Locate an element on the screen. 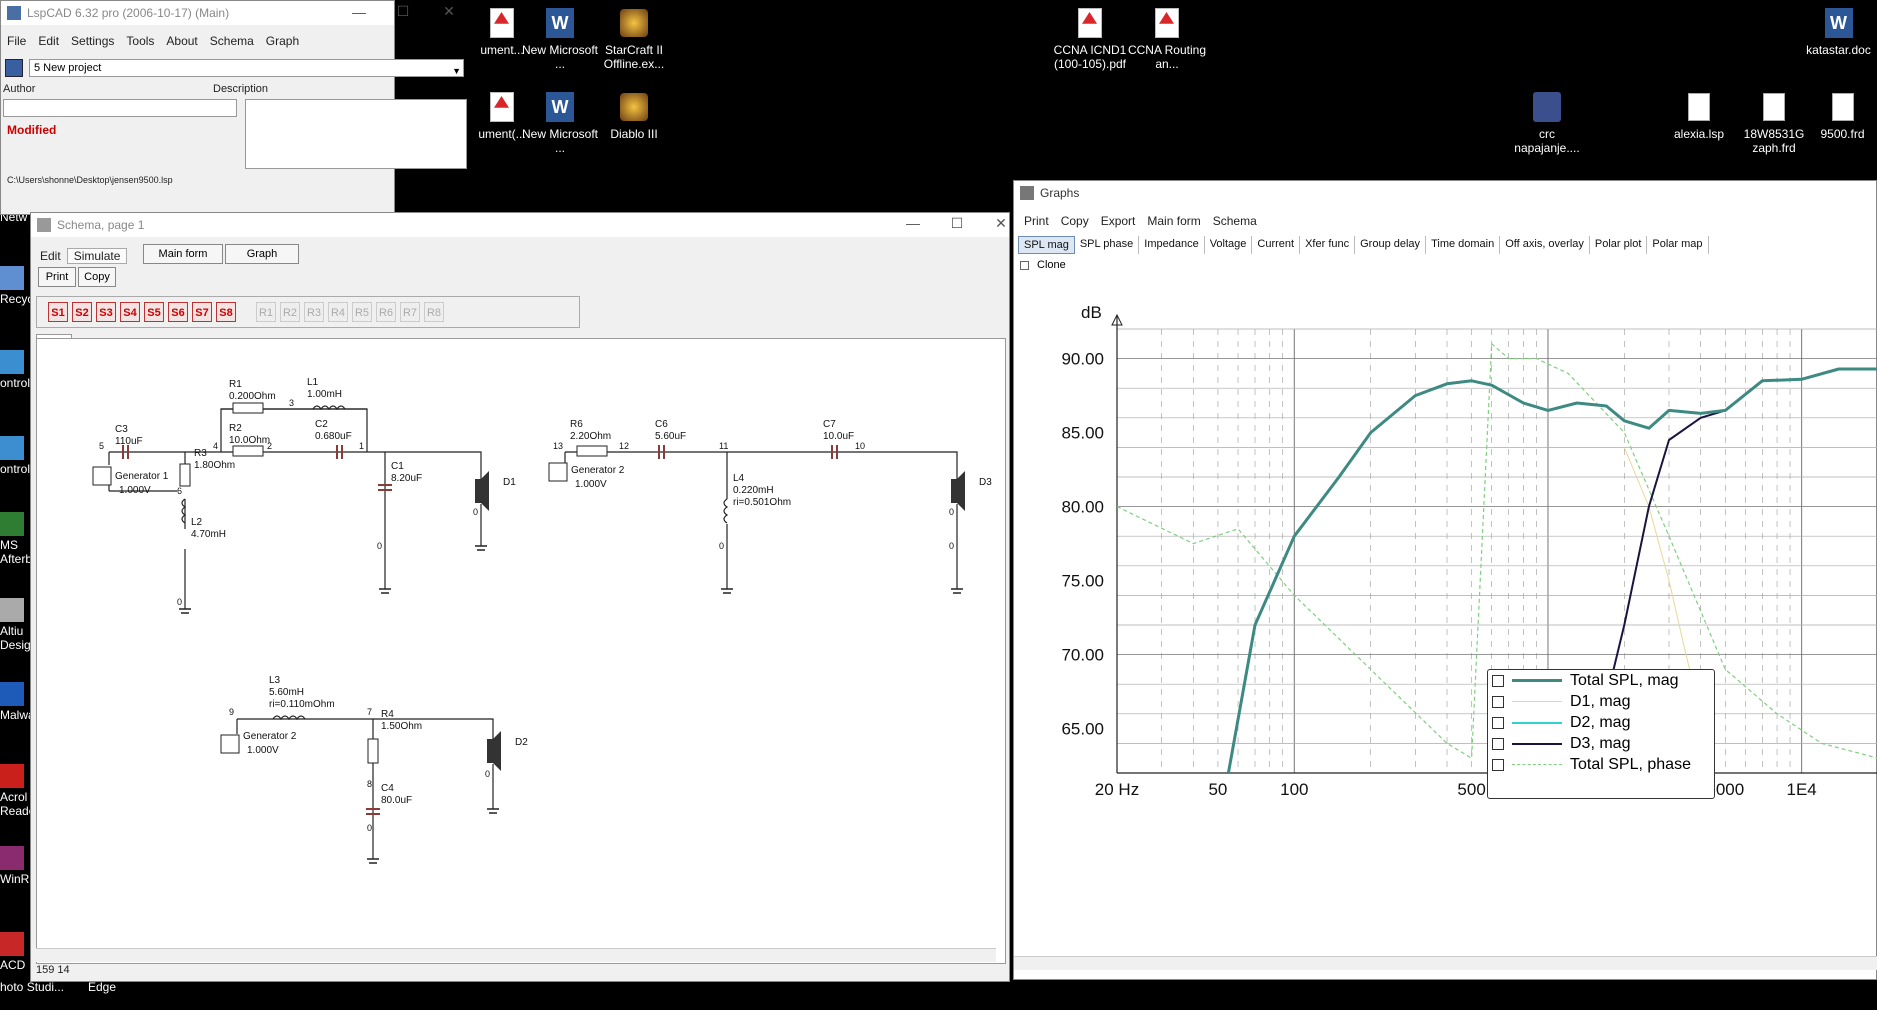  graphs-menu-export: Export is located at coordinates (1118, 221).